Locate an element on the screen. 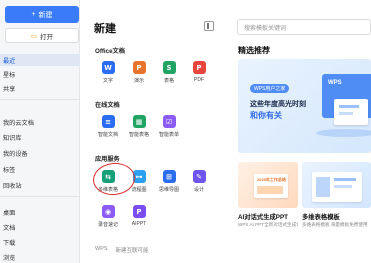  template-card-ai-ppt: 2025年工作总结 is located at coordinates (268, 185).